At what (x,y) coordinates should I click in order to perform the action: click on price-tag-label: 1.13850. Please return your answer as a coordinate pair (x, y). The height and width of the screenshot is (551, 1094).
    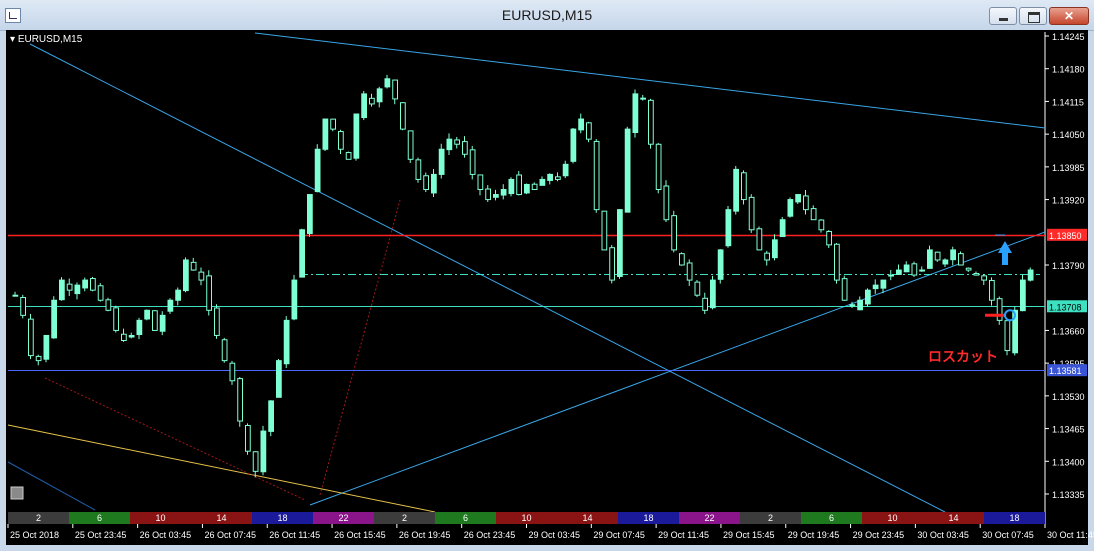
    Looking at the image, I should click on (1065, 236).